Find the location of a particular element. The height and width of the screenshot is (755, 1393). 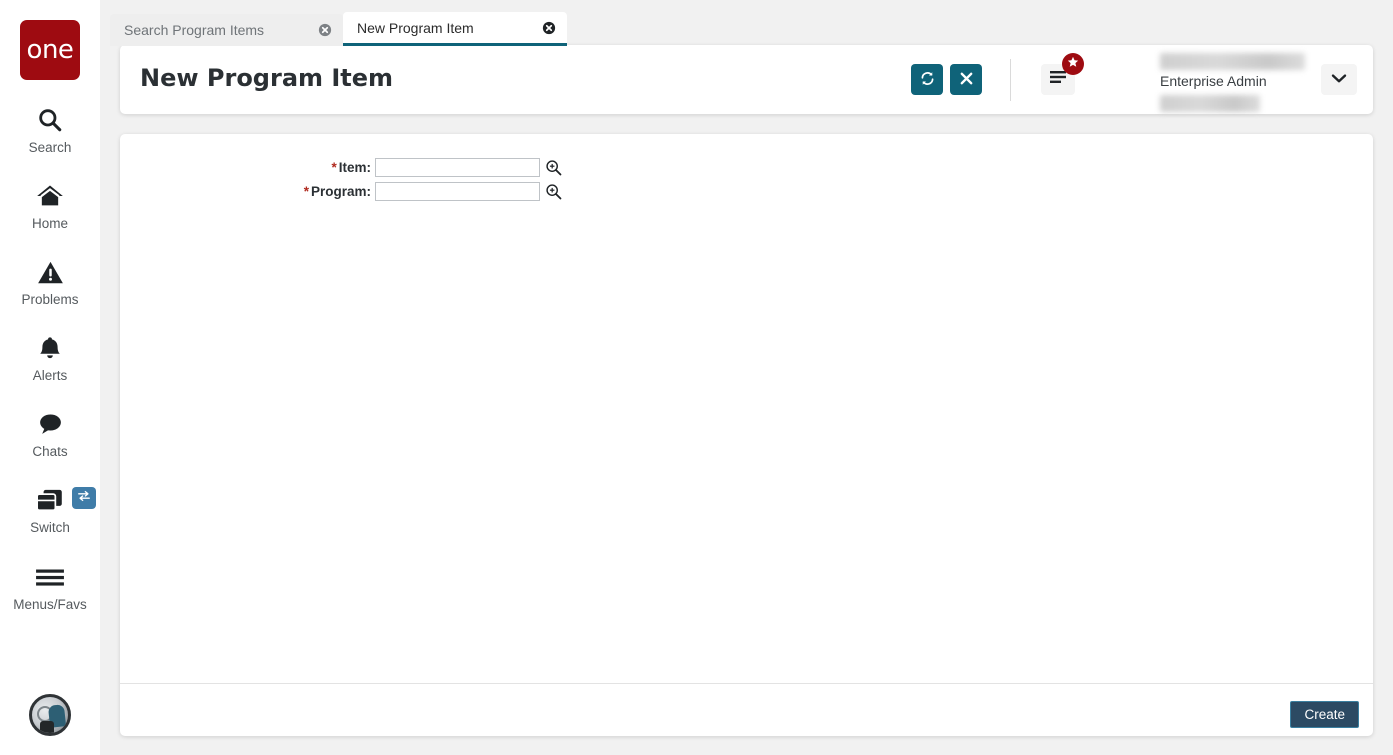

item-input is located at coordinates (457, 167).